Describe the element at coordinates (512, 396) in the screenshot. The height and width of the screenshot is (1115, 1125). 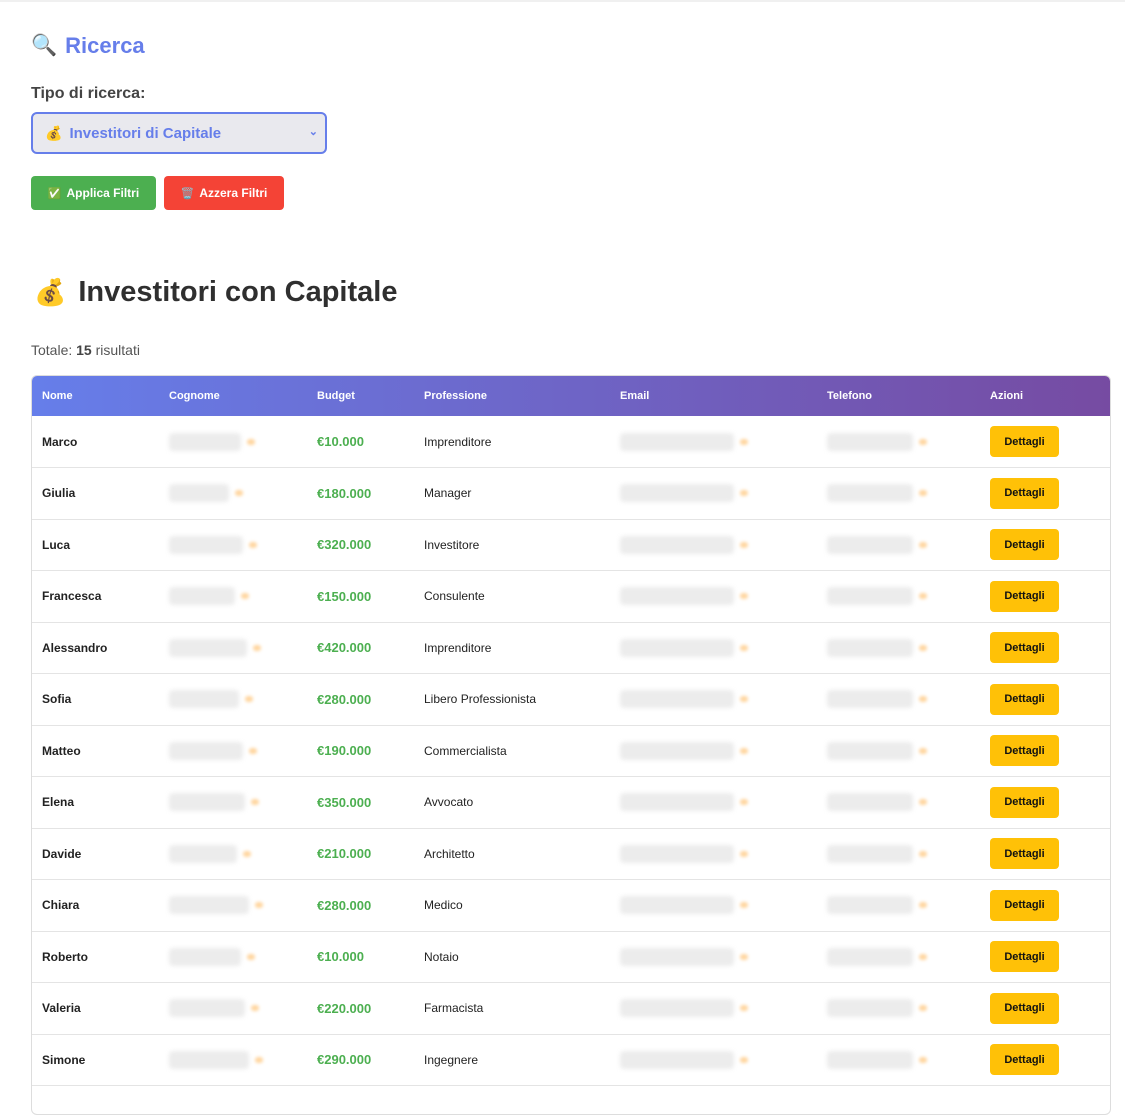
I see `column-header-professione: Professione` at that location.